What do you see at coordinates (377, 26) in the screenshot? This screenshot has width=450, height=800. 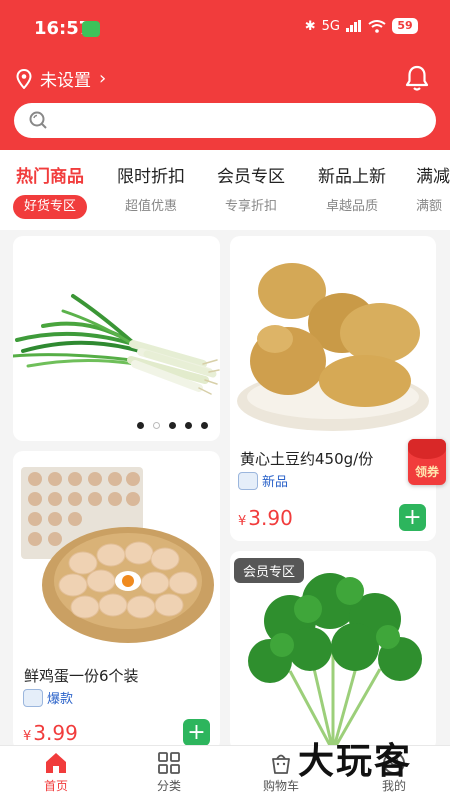 I see `wifi-icon` at bounding box center [377, 26].